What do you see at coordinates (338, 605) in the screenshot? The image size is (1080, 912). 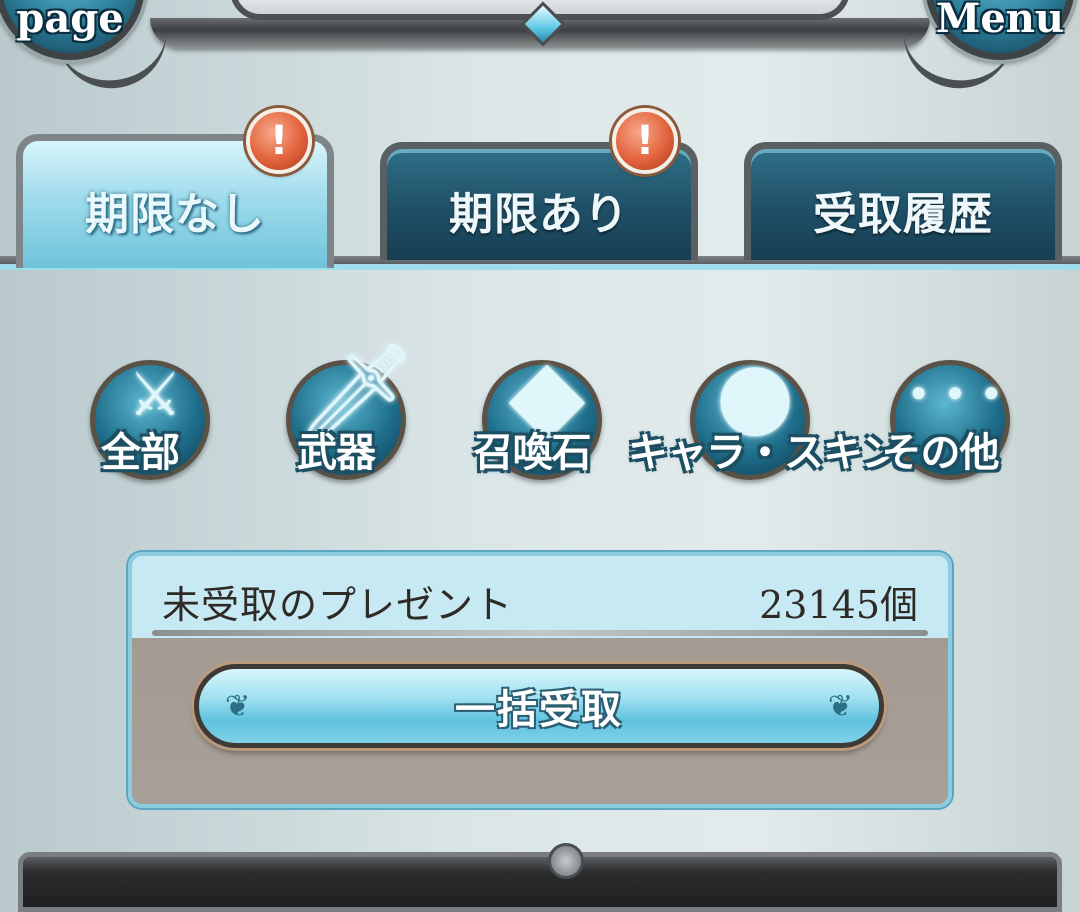 I see `panel-title: 未受取のプレゼント` at bounding box center [338, 605].